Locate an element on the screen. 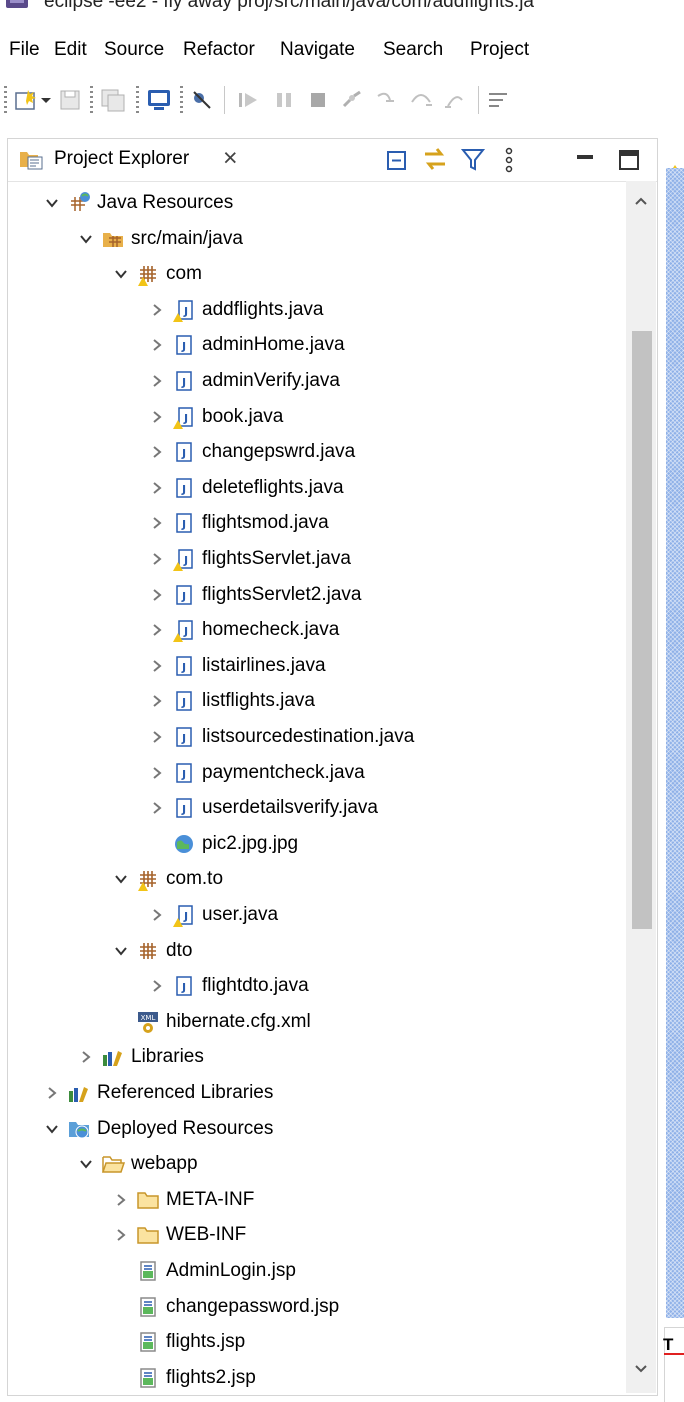  tree-item: JflightsServlet.java is located at coordinates (321, 559).